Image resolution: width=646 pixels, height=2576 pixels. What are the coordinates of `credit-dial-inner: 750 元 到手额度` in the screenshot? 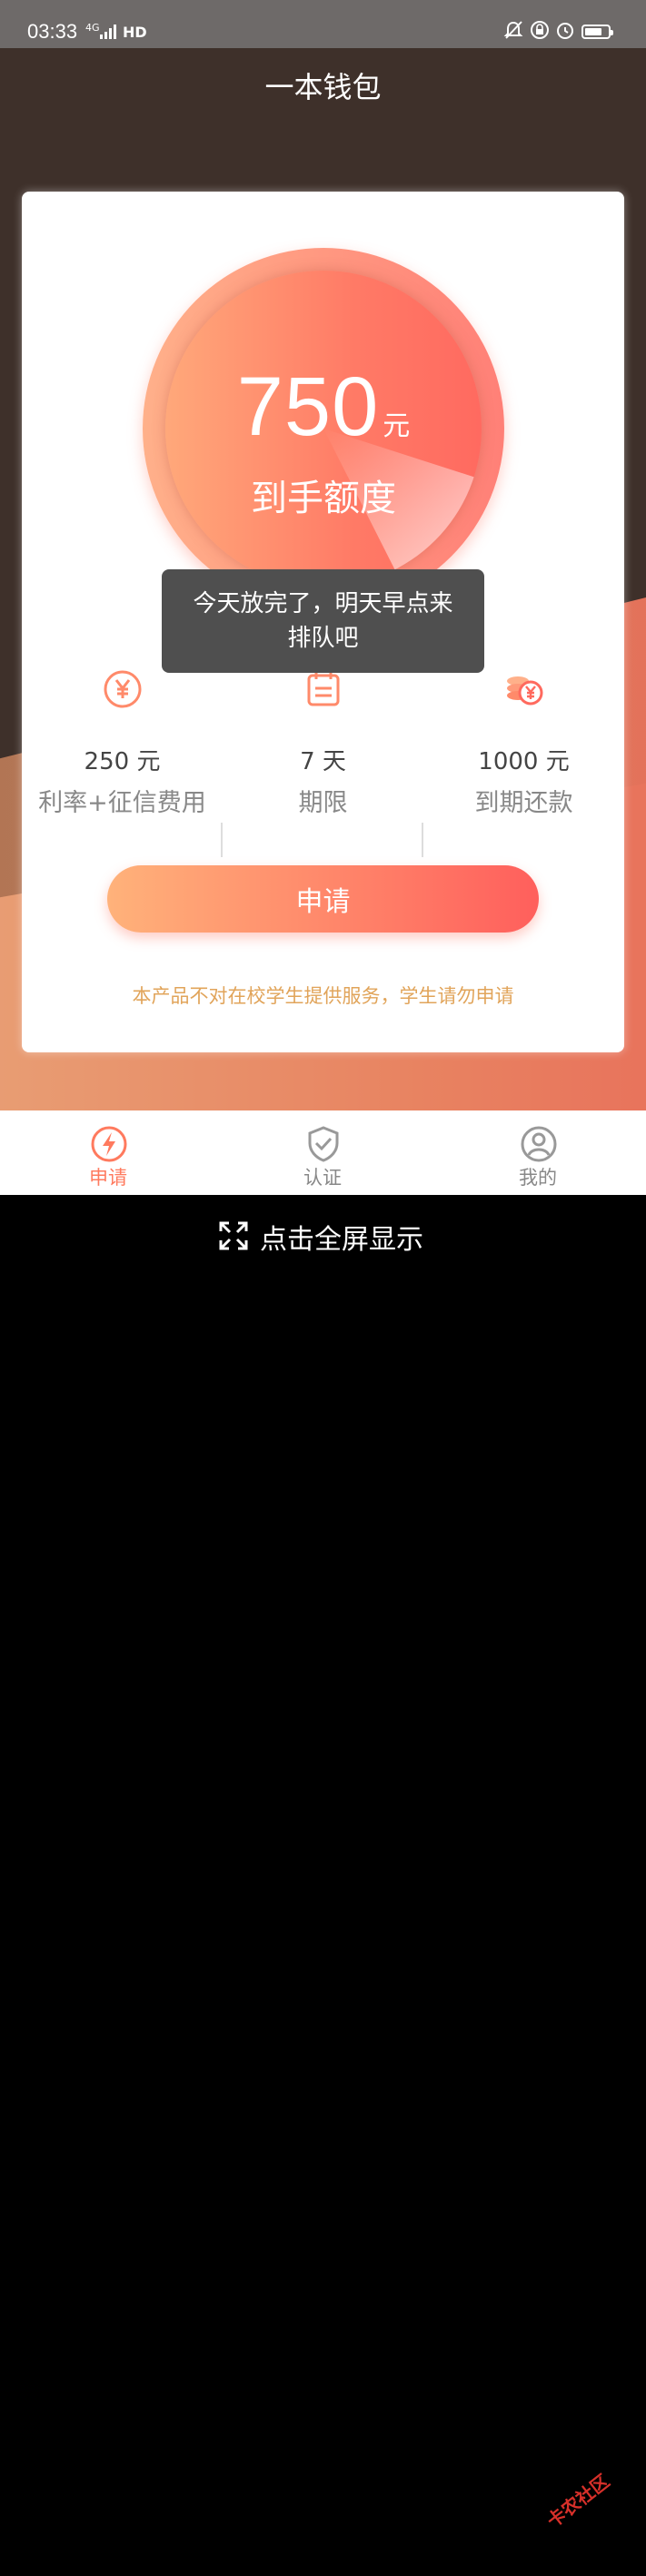 It's located at (323, 429).